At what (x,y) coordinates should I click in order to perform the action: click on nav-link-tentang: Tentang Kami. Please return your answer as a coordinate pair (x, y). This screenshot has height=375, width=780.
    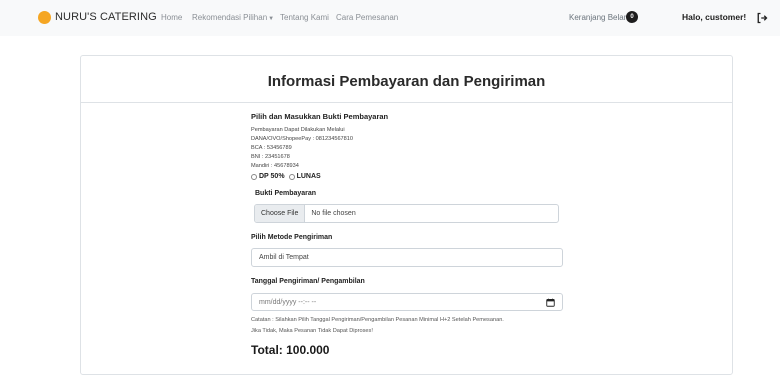
    Looking at the image, I should click on (304, 17).